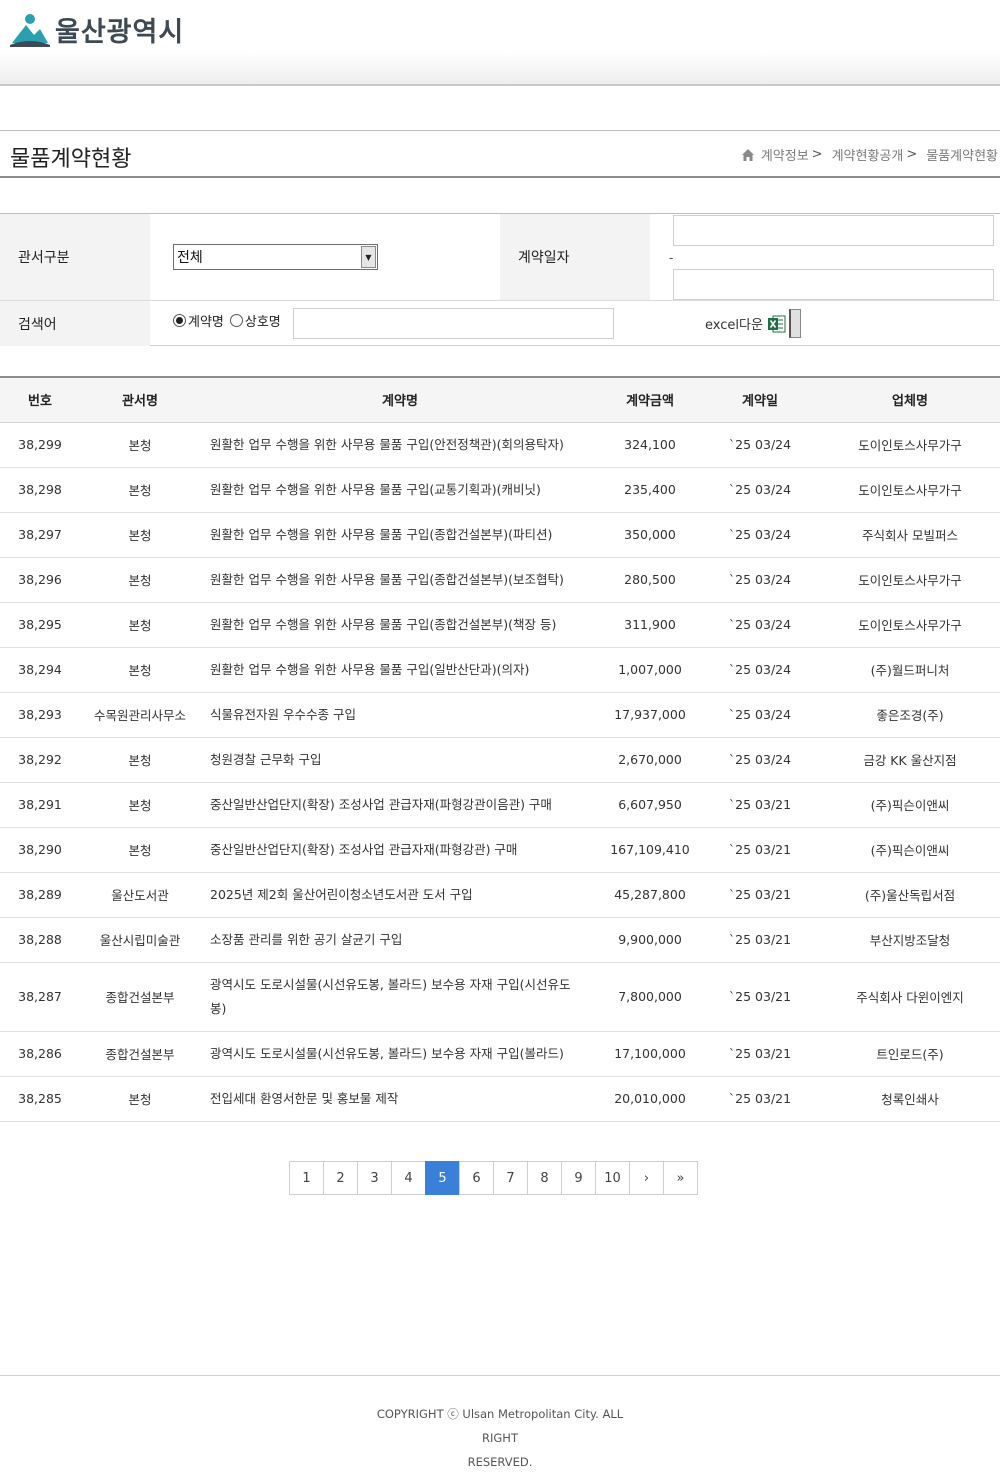 This screenshot has height=1476, width=1000. What do you see at coordinates (400, 997) in the screenshot?
I see `cell-contract-name: 광역시도 도로시설물(시선유도봉, 볼라드) 보수용 자재 구입(시선유도봉)` at bounding box center [400, 997].